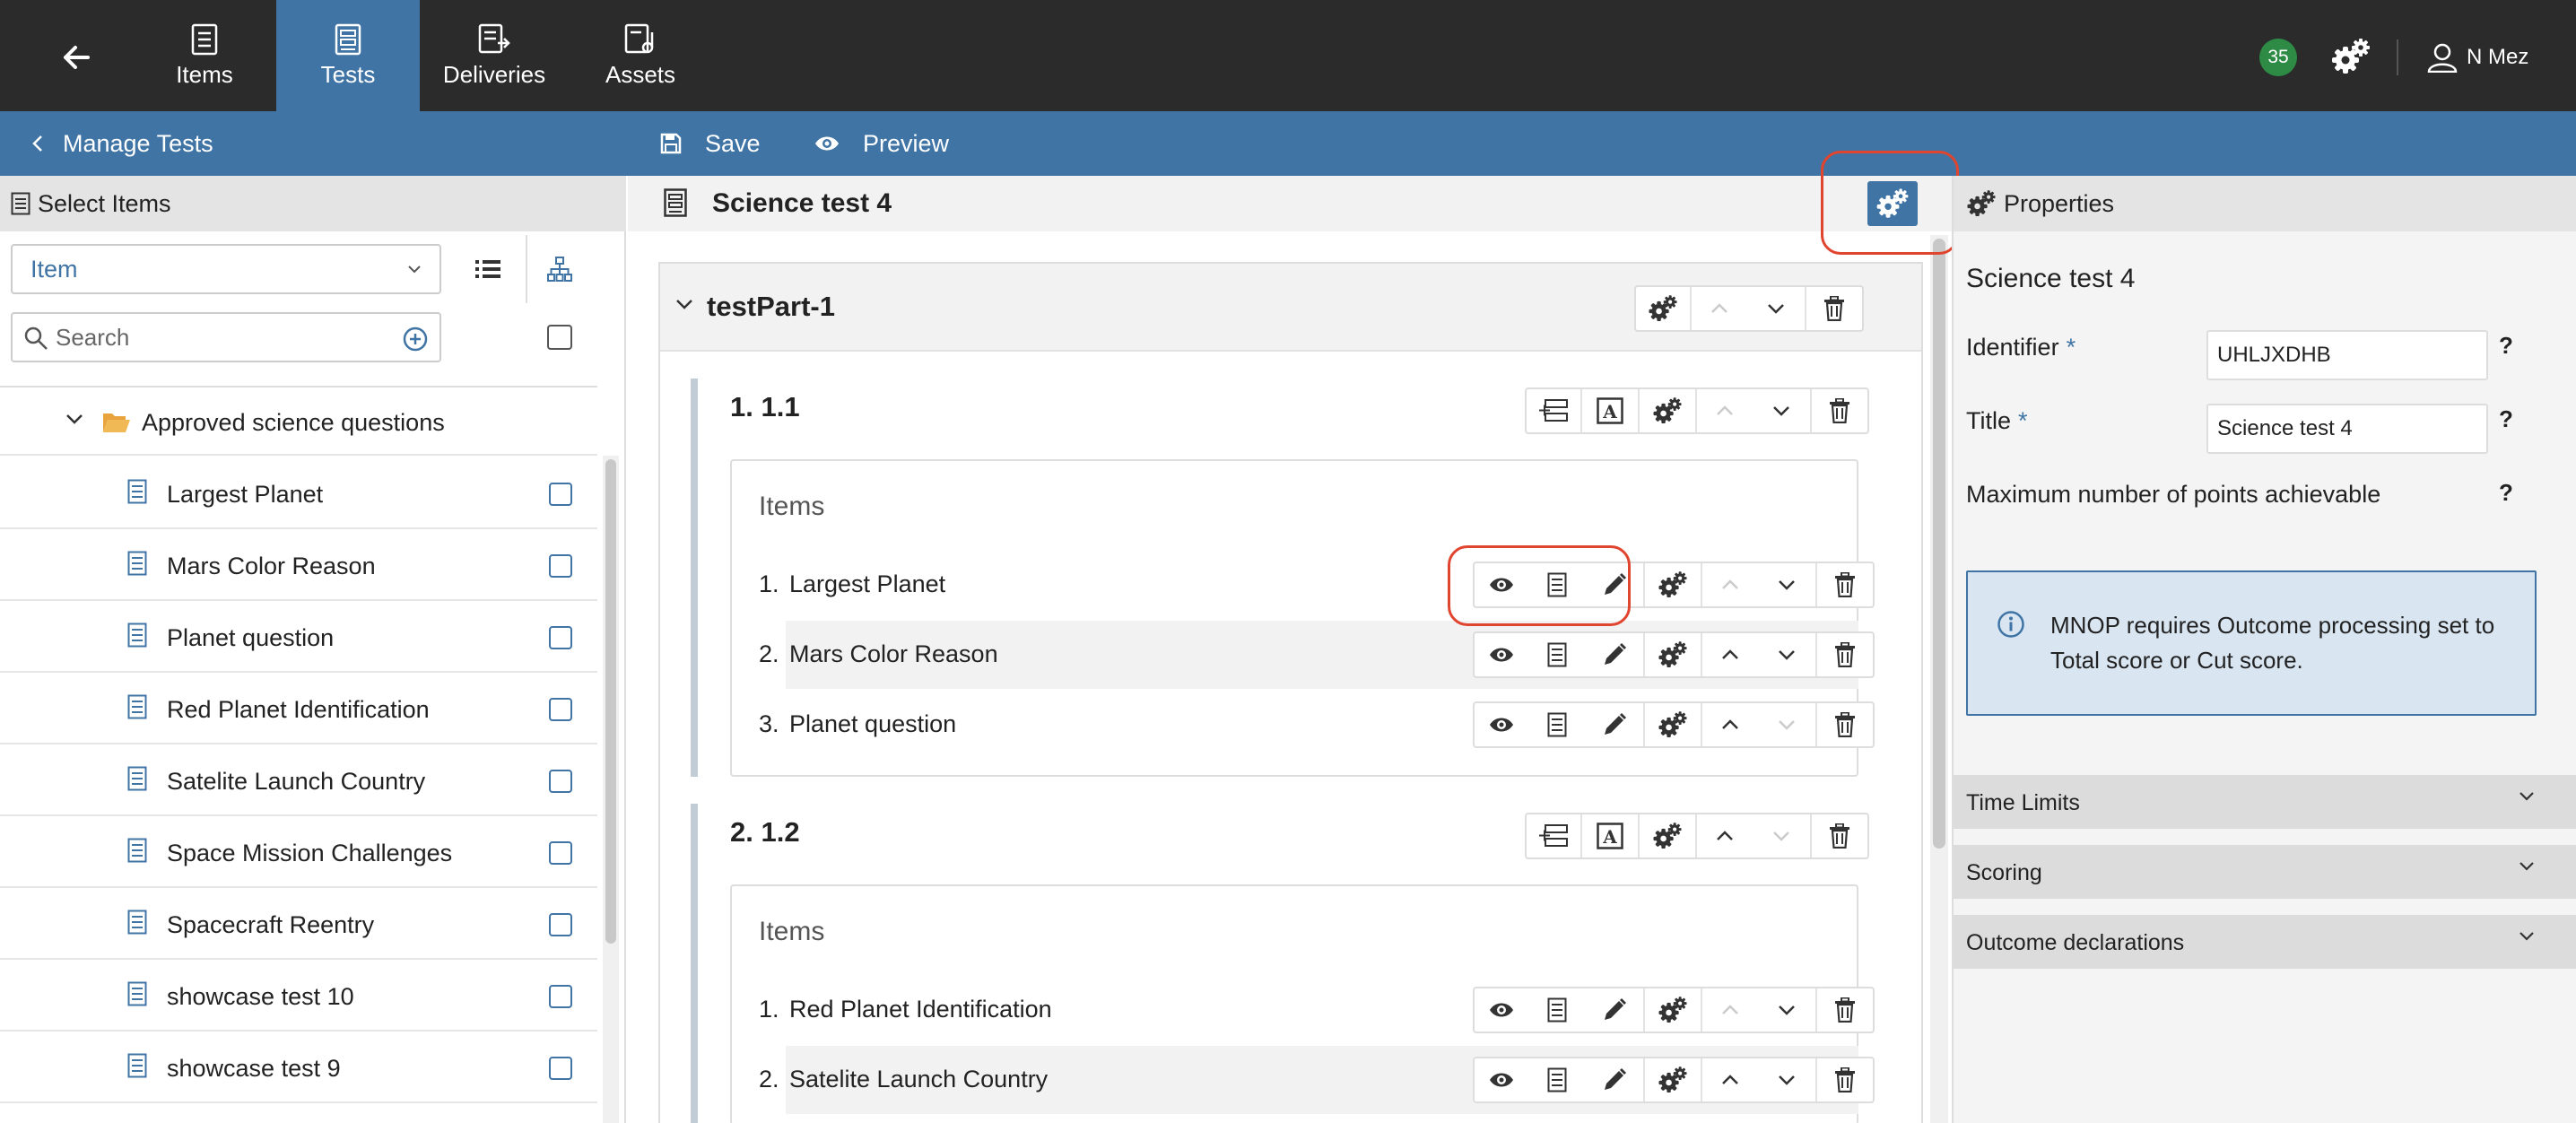 The width and height of the screenshot is (2576, 1123). I want to click on select-all-checkbox, so click(559, 337).